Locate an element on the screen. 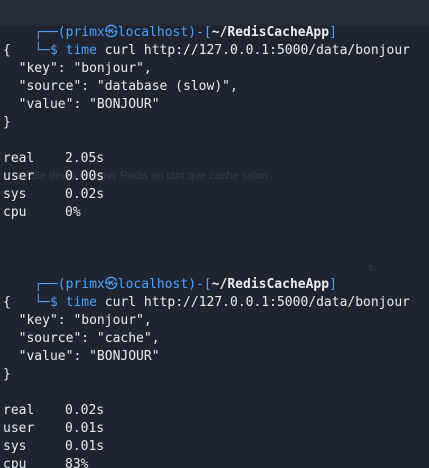 This screenshot has height=468, width=429. stat-row-user: user 0.01s is located at coordinates (216, 429).